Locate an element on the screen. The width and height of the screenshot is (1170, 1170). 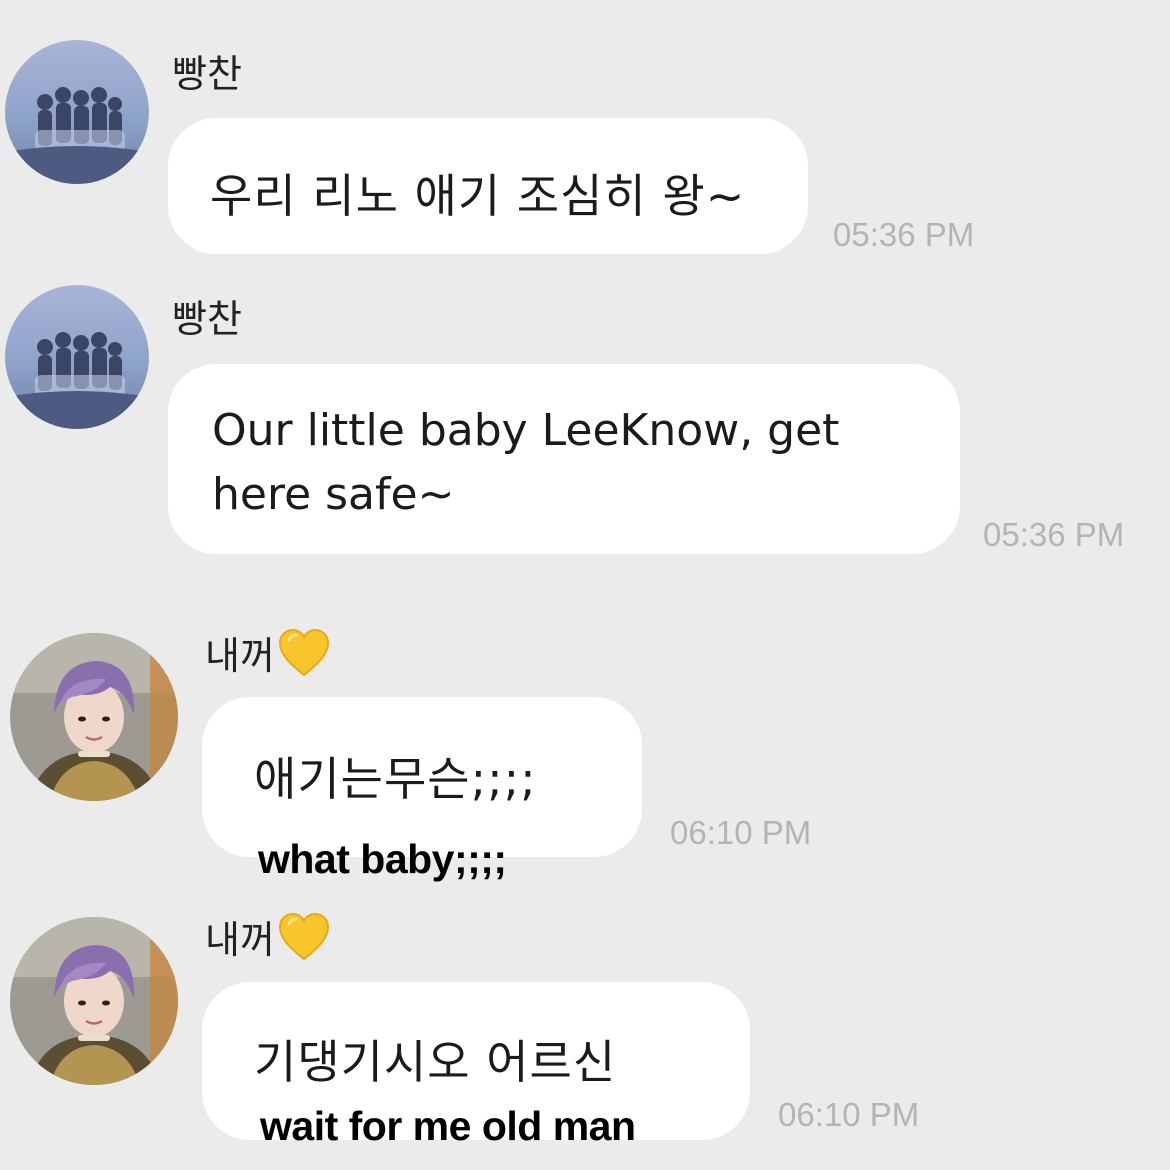
translation-caption: what baby;;;; is located at coordinates (382, 859).